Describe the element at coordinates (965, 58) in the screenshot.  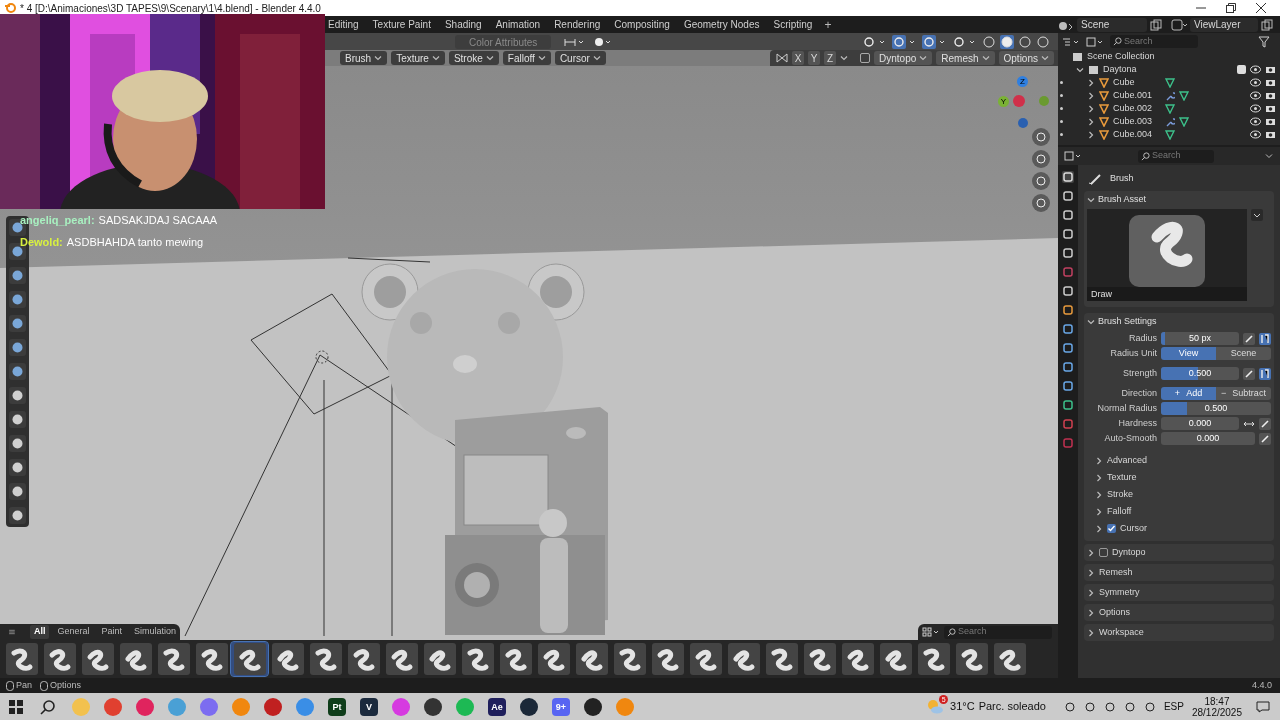
I see `menu-dropdown: Remesh` at that location.